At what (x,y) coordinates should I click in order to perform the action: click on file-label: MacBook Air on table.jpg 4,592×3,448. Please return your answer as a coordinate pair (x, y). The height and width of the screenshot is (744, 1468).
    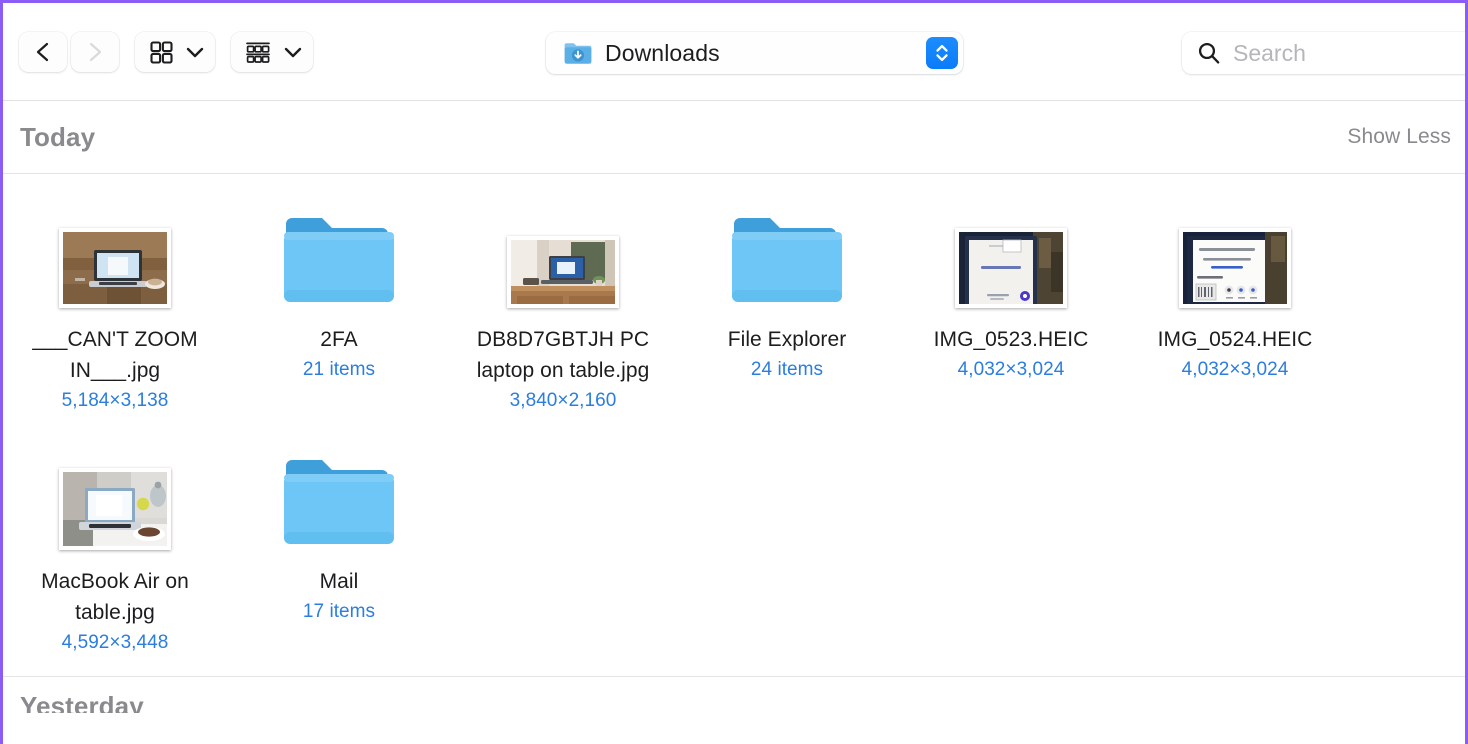
    Looking at the image, I should click on (115, 612).